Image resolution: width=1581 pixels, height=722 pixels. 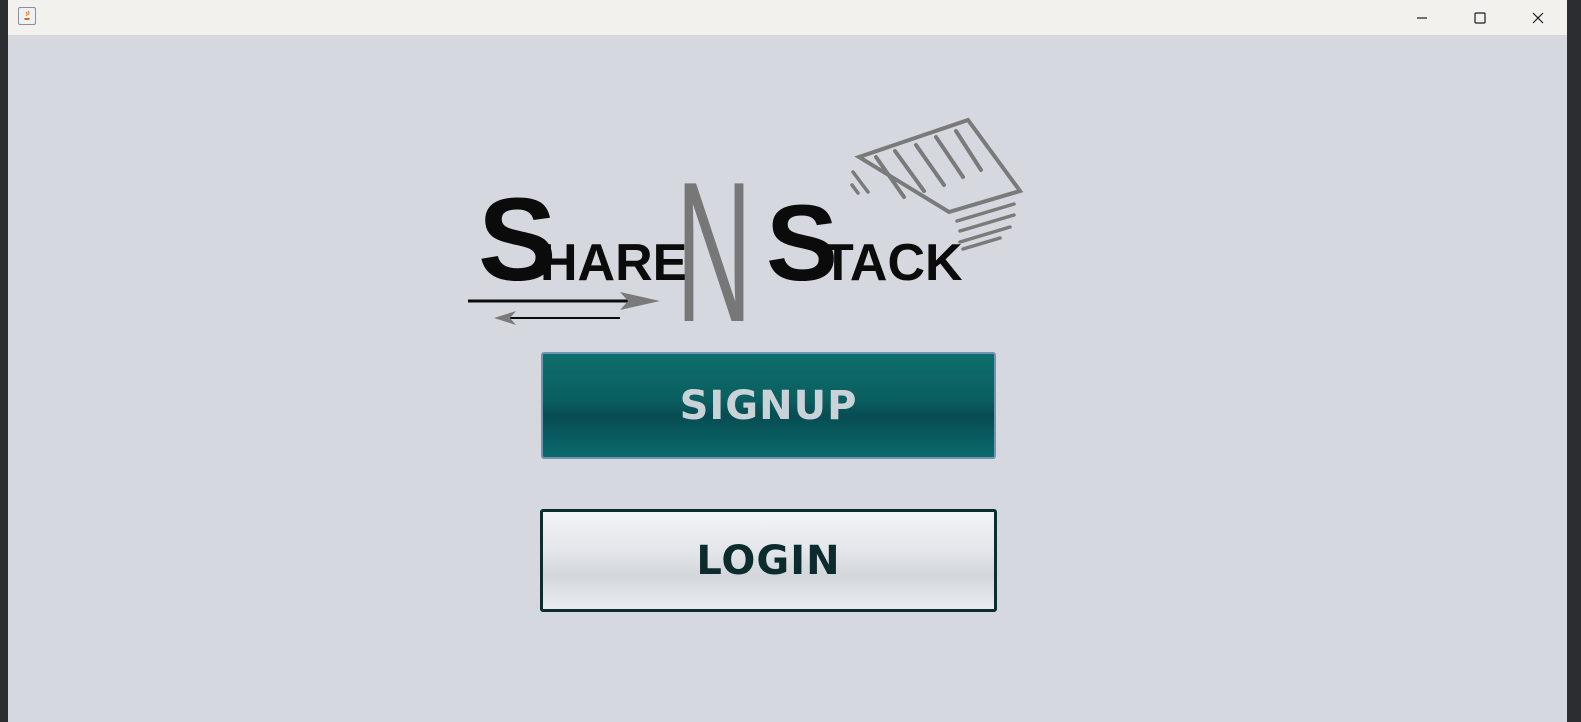 I want to click on signup-button: SIGNUP, so click(x=768, y=405).